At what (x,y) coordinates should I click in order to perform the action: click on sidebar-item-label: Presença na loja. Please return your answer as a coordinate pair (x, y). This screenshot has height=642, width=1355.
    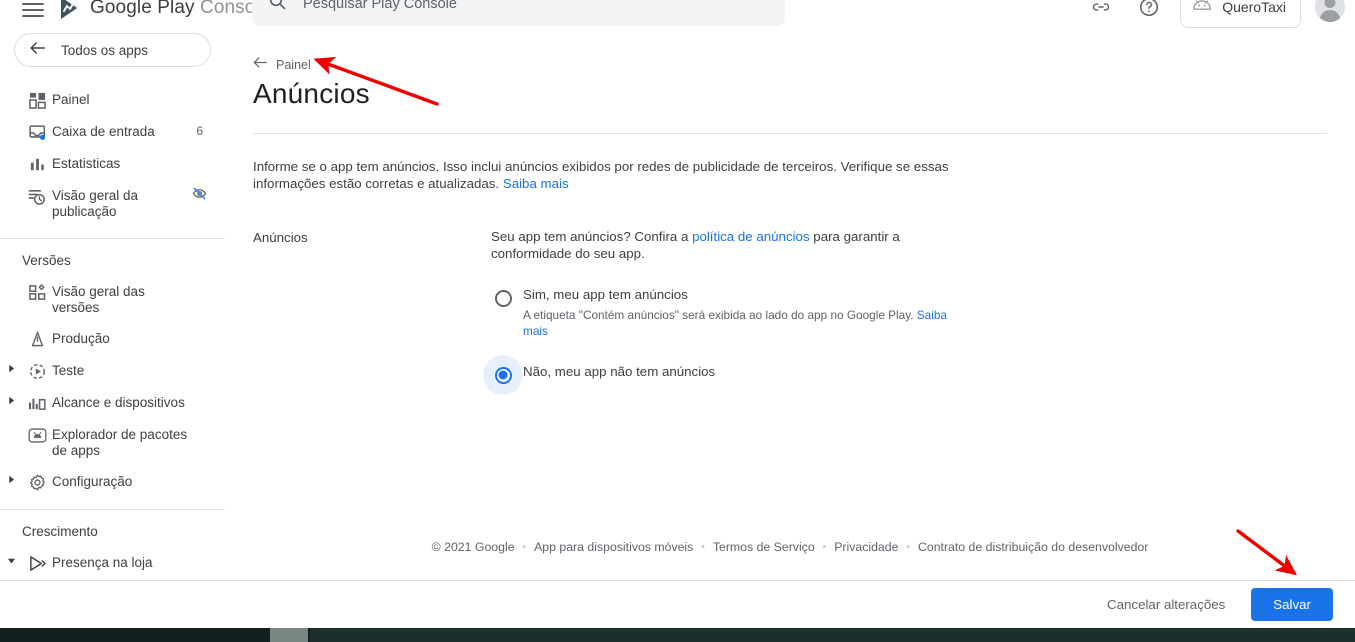
    Looking at the image, I should click on (102, 562).